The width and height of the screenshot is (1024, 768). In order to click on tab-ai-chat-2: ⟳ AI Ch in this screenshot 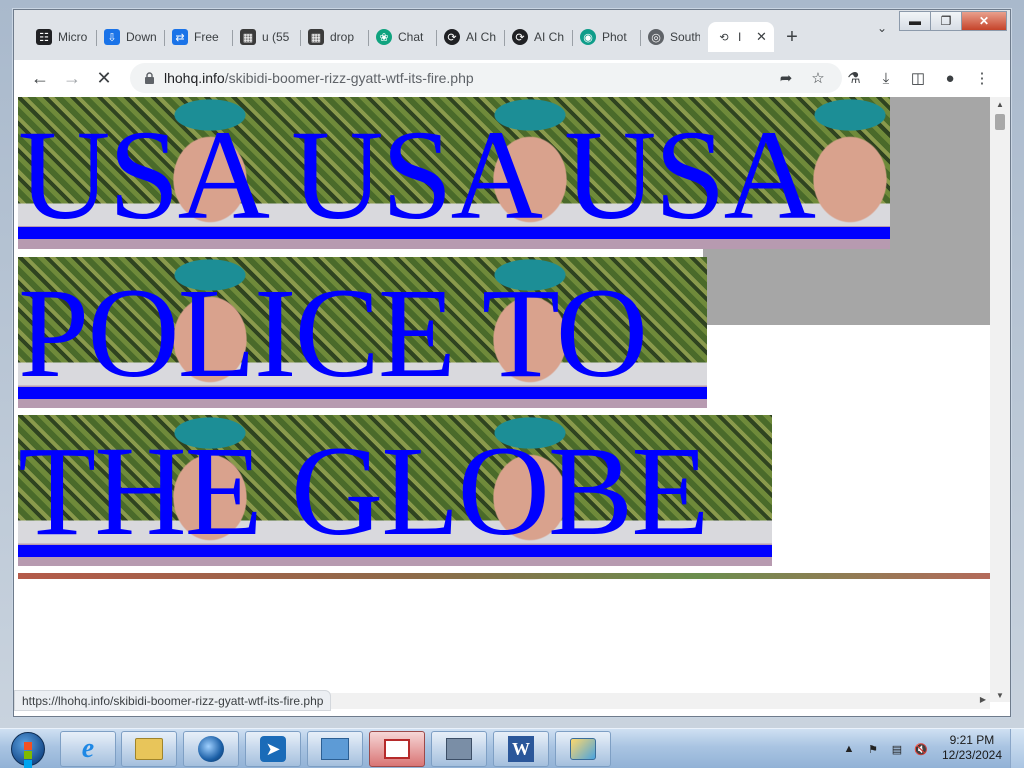, I will do `click(538, 37)`.